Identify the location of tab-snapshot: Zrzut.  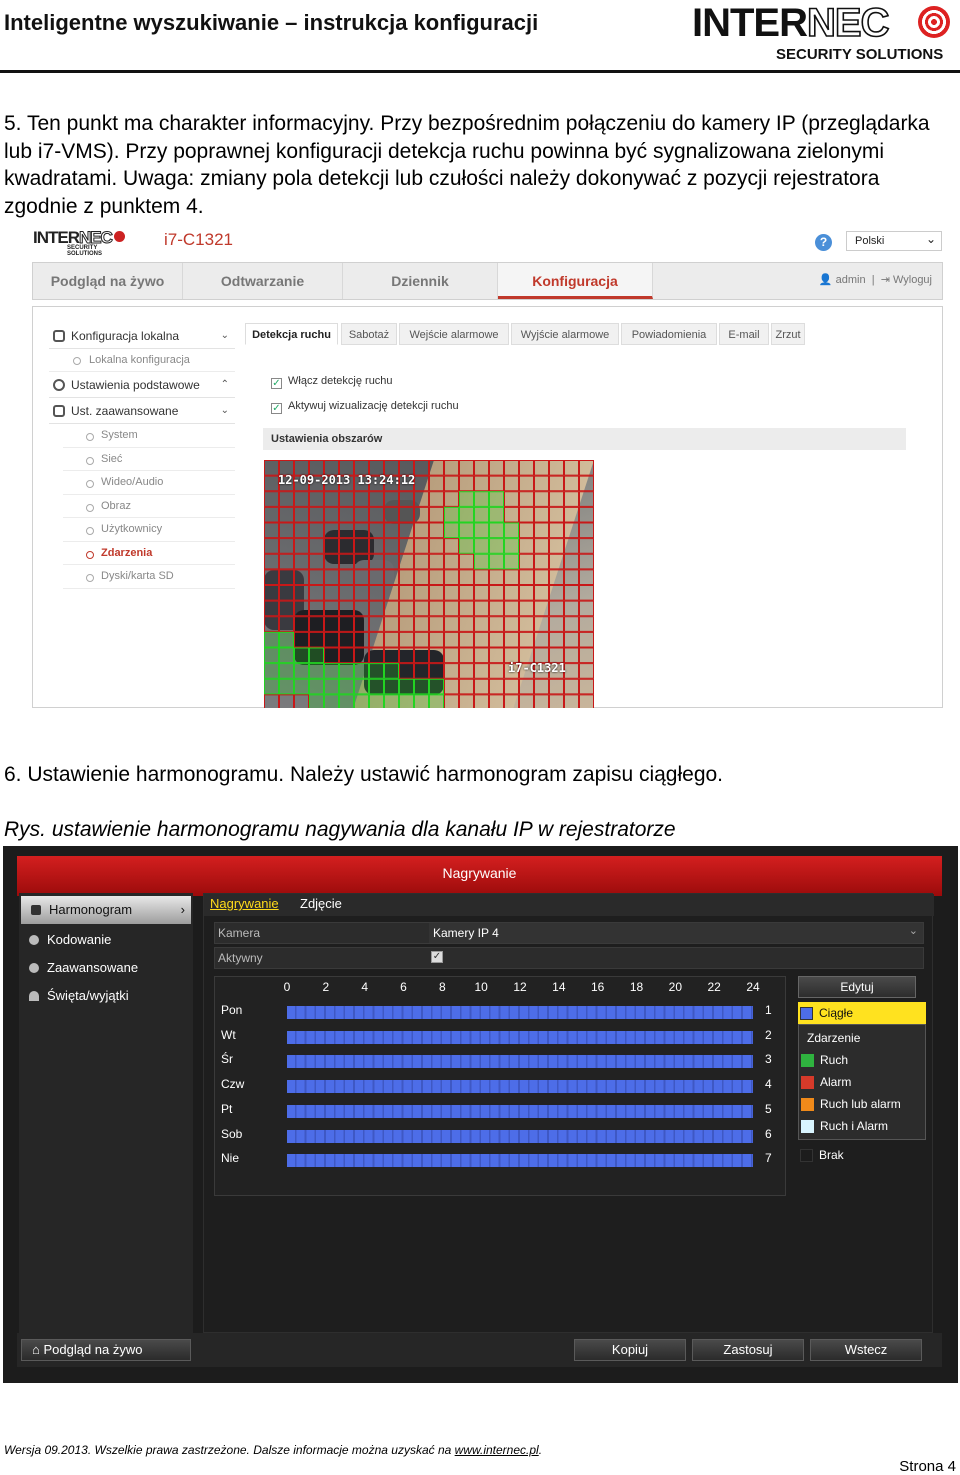
(788, 334).